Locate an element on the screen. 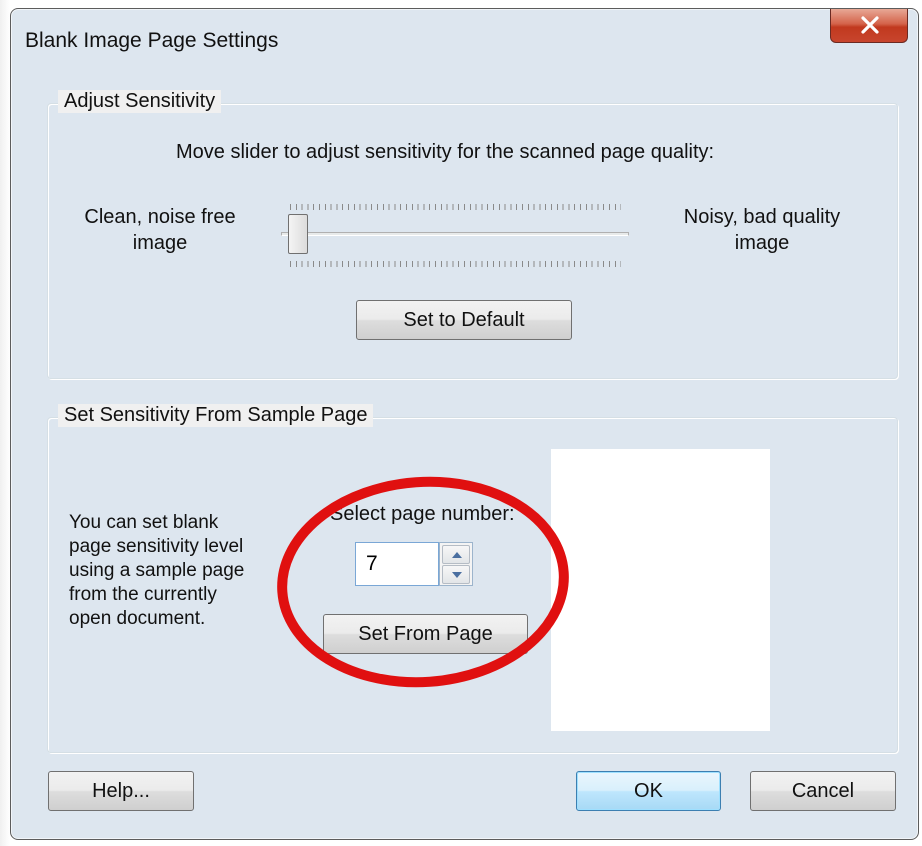 The height and width of the screenshot is (846, 922). page-preview-area is located at coordinates (660, 590).